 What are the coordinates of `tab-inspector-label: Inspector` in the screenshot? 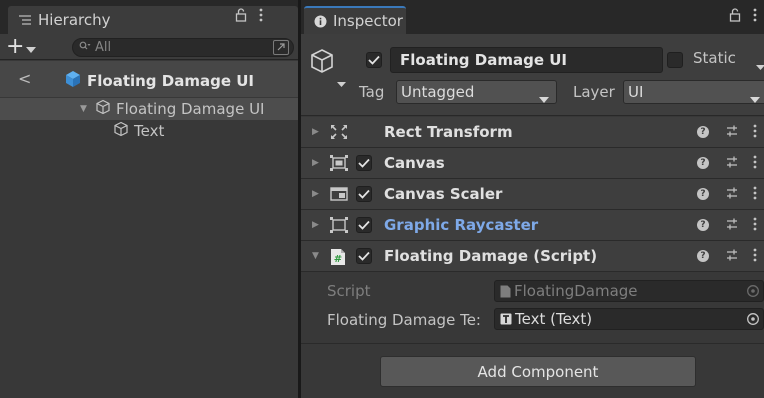 It's located at (368, 21).